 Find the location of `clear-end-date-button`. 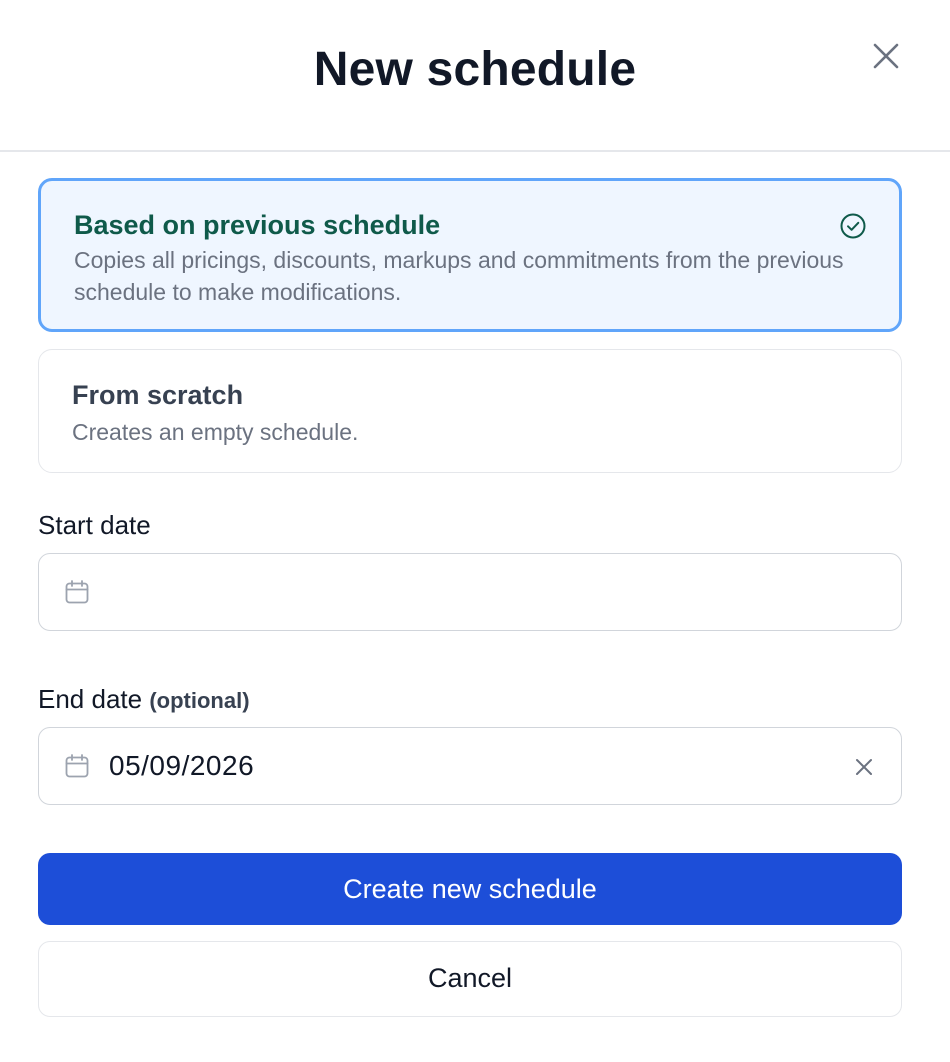

clear-end-date-button is located at coordinates (864, 767).